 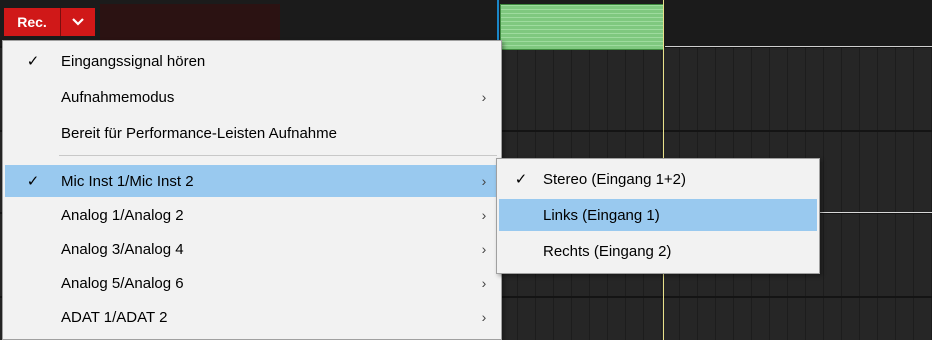 I want to click on menu-item-monitor-input: ✓ Eingangssignal hören, so click(x=252, y=61).